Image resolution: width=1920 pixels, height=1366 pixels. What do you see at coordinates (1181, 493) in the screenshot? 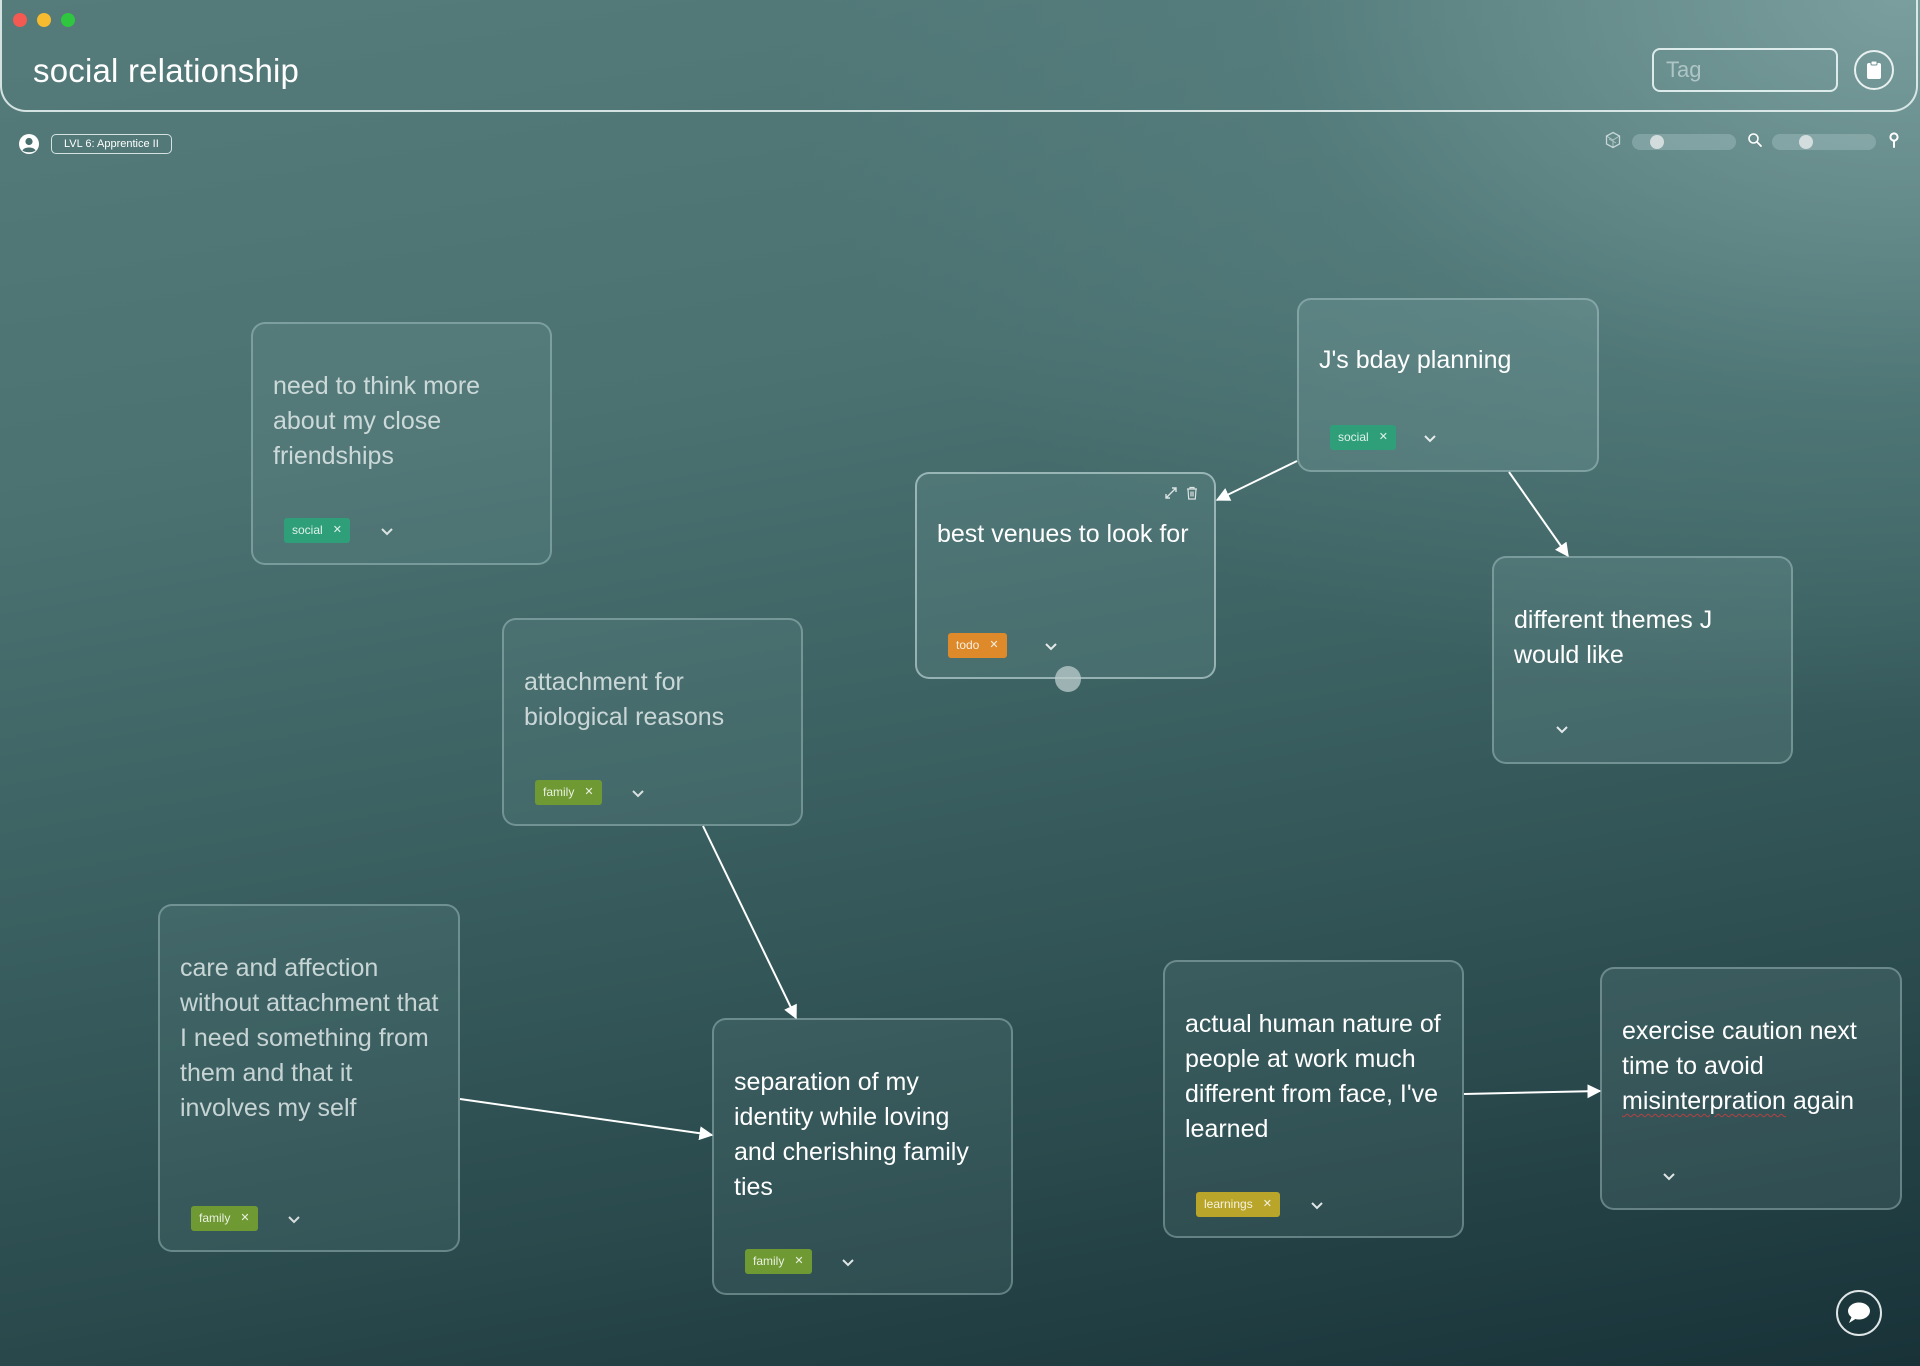
I see `card-actions` at bounding box center [1181, 493].